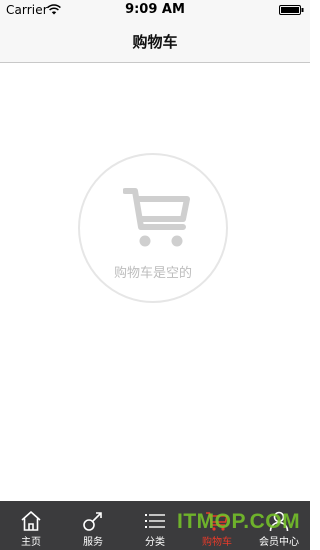  I want to click on status-bar: Carrier 9:09 AM, so click(155, 10).